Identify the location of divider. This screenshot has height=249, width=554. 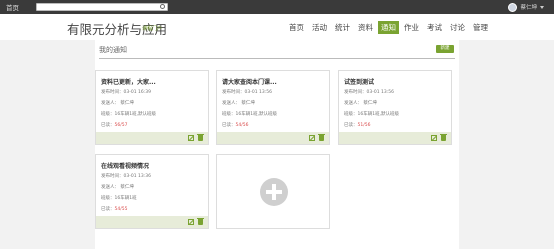
(277, 58).